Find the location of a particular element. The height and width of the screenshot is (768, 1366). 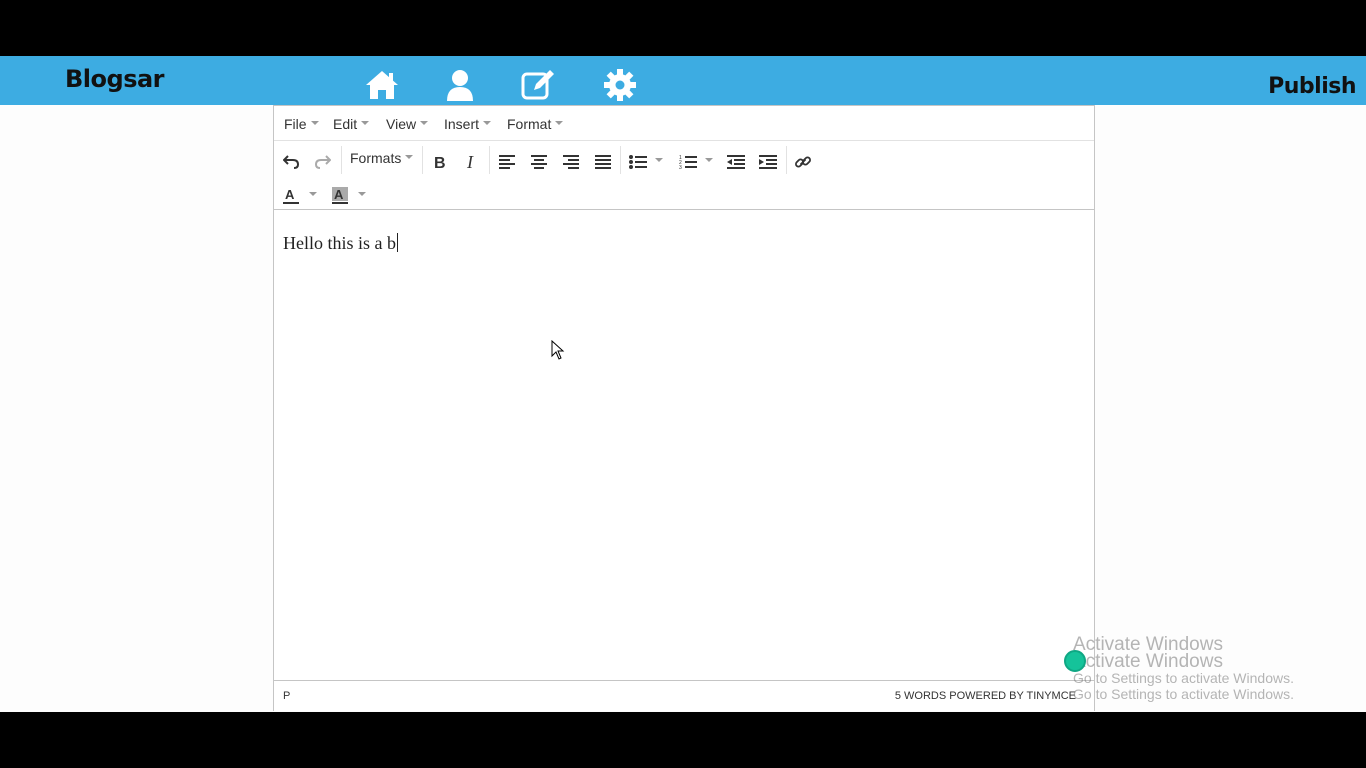

menu-view: View is located at coordinates (407, 124).